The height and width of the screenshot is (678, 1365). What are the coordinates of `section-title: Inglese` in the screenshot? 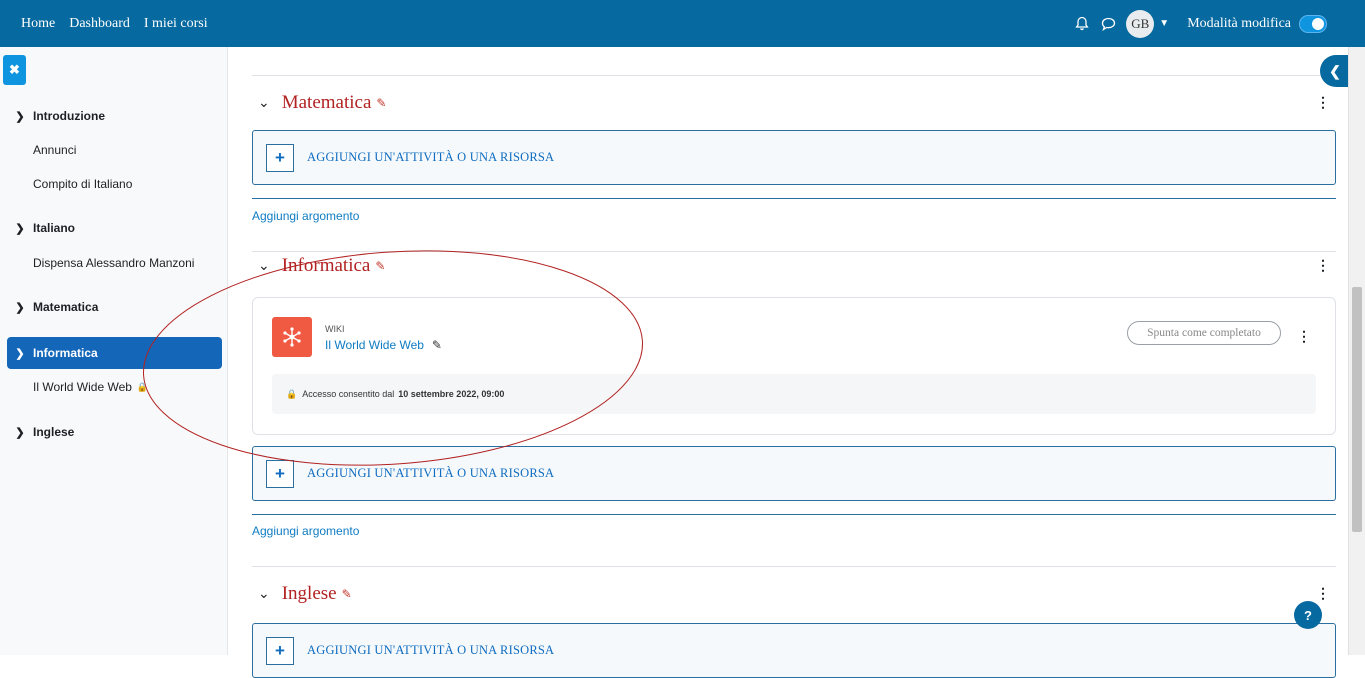 It's located at (309, 594).